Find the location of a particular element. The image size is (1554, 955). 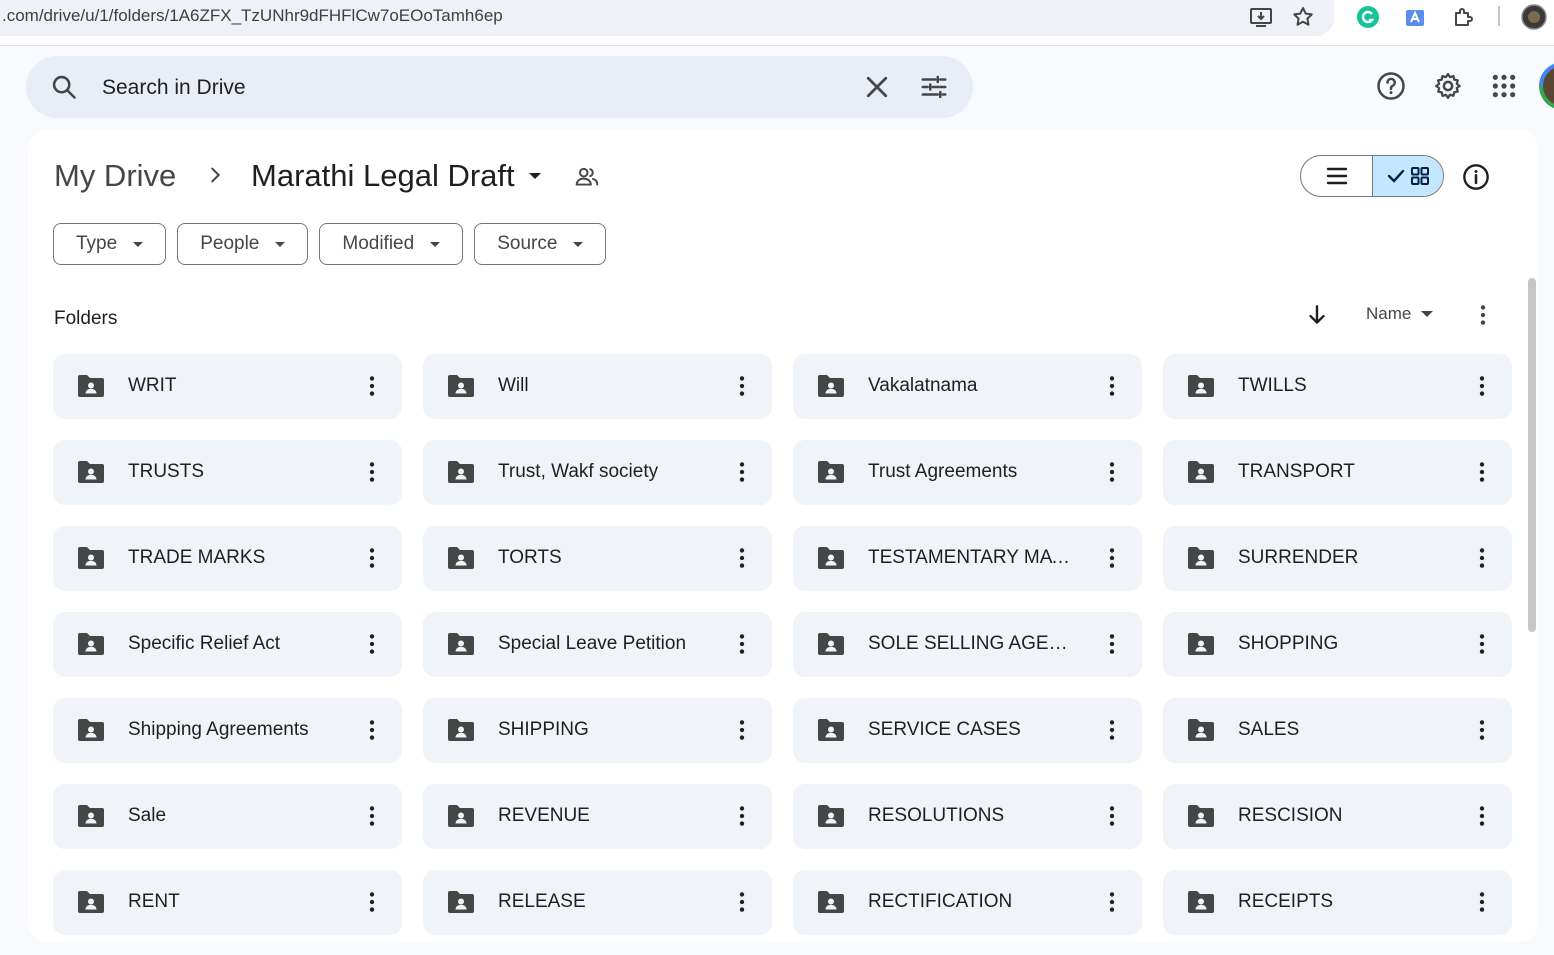

filter-modified-chip: Modified is located at coordinates (391, 244).